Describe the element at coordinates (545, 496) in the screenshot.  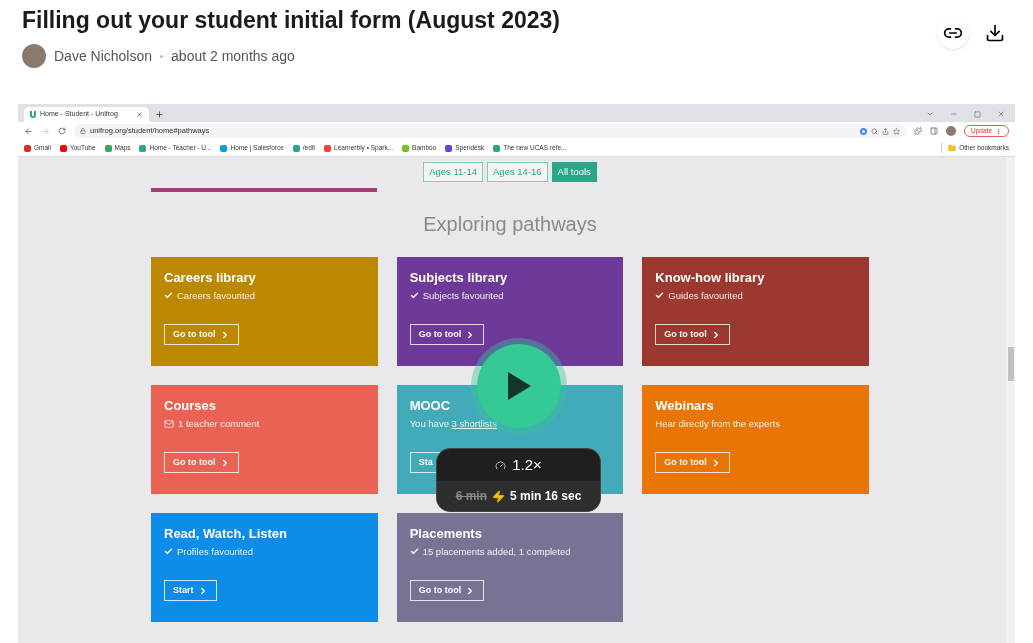
I see `shortened-duration: 5 min 16 sec` at that location.